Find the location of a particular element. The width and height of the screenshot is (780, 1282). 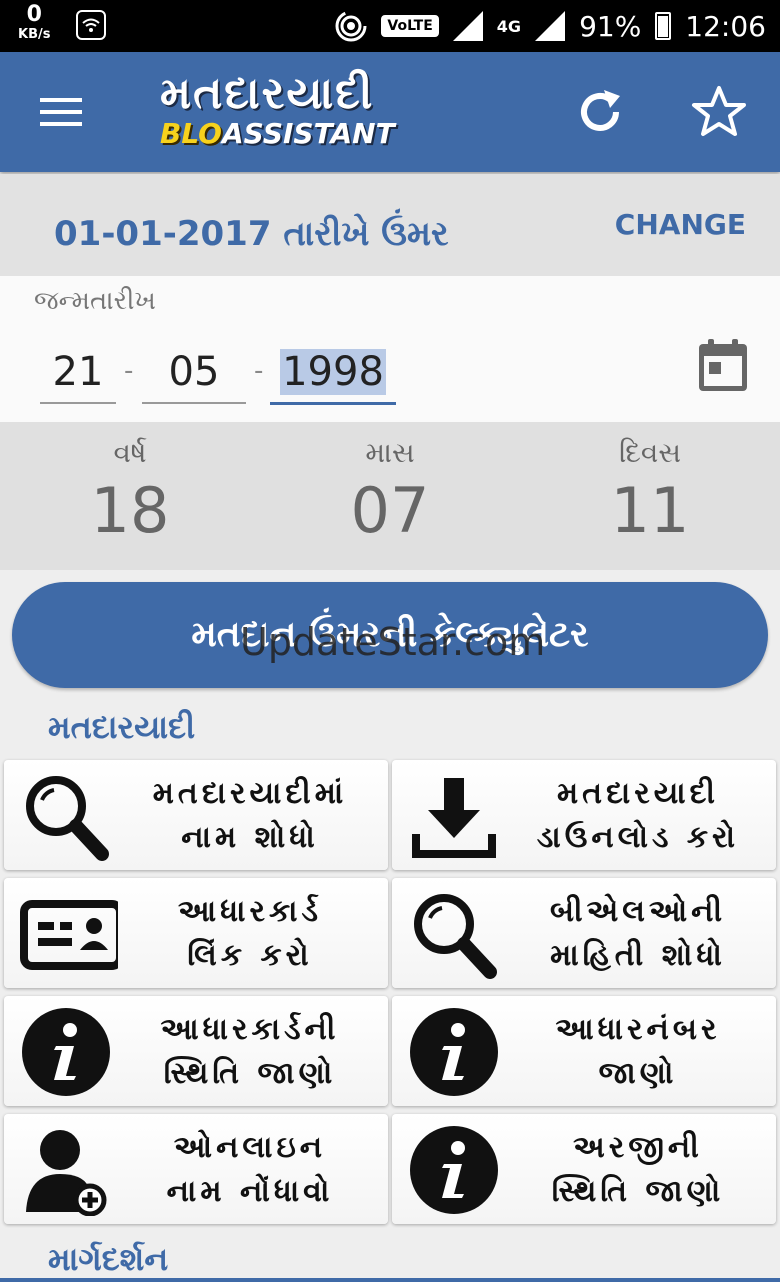

dob-year-input: 1998 is located at coordinates (333, 373).